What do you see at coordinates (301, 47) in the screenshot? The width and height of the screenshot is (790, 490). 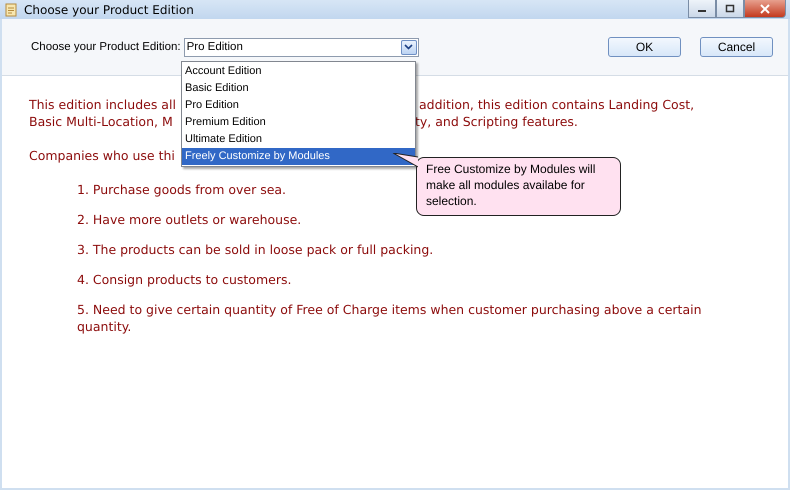 I see `edition-dropdown: Pro Edition` at bounding box center [301, 47].